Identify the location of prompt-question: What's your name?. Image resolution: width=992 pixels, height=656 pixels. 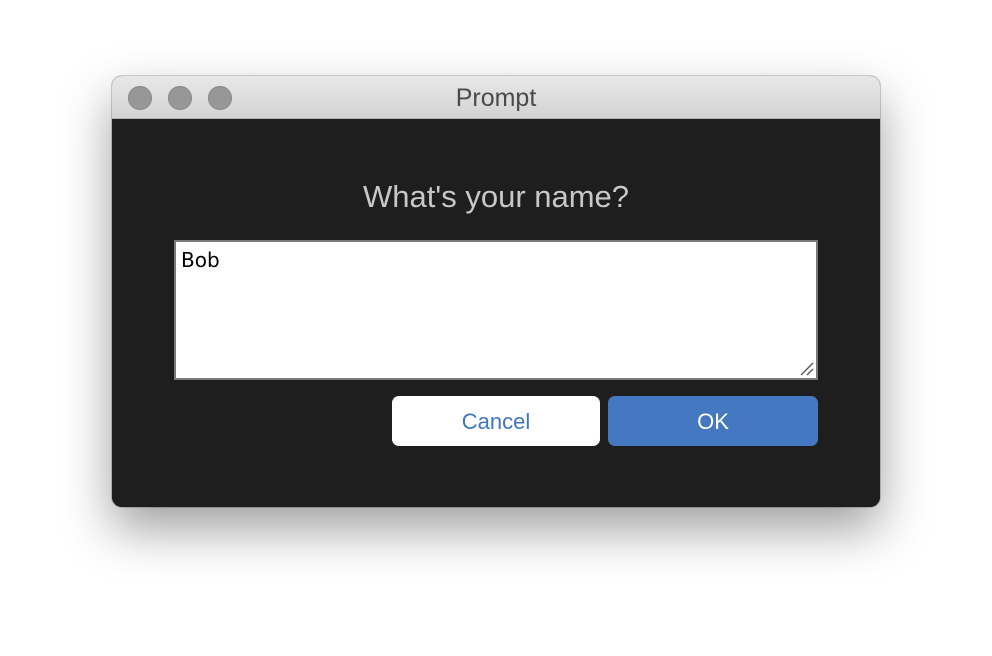
(496, 196).